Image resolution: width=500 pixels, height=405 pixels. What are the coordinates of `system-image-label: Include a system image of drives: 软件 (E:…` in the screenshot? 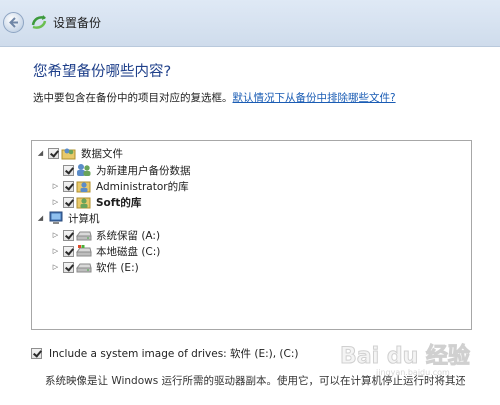 It's located at (174, 354).